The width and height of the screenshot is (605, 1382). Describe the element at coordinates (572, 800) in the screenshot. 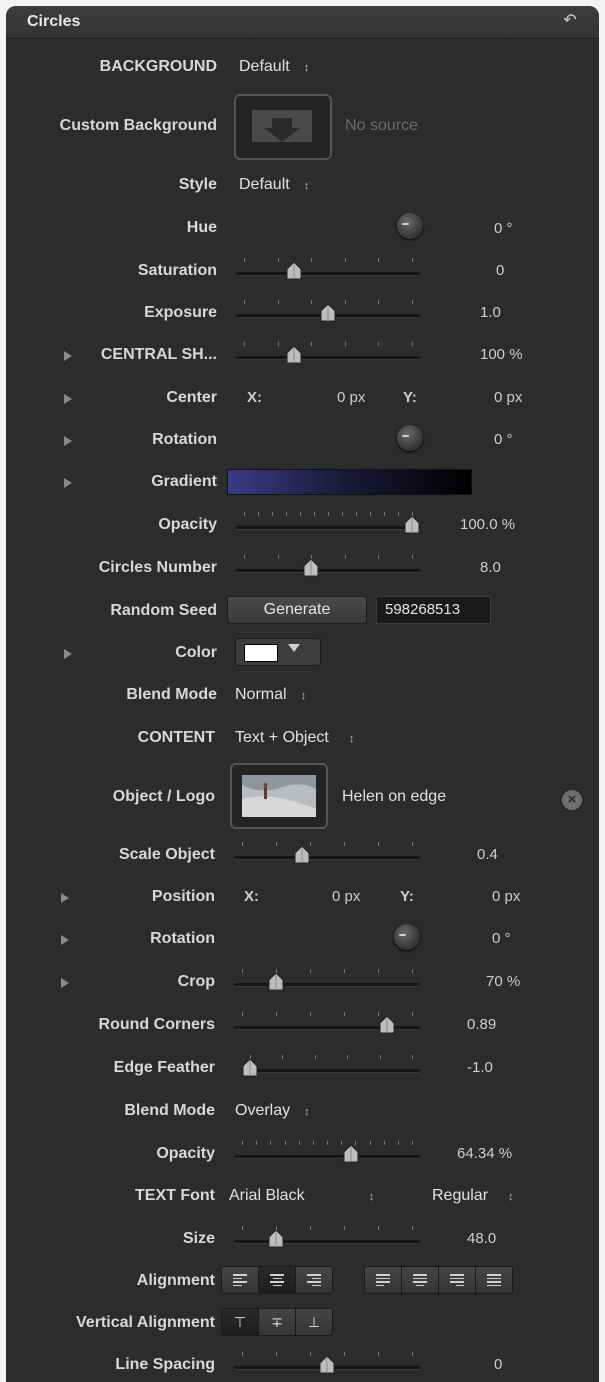

I see `clear-object-icon: ×` at that location.